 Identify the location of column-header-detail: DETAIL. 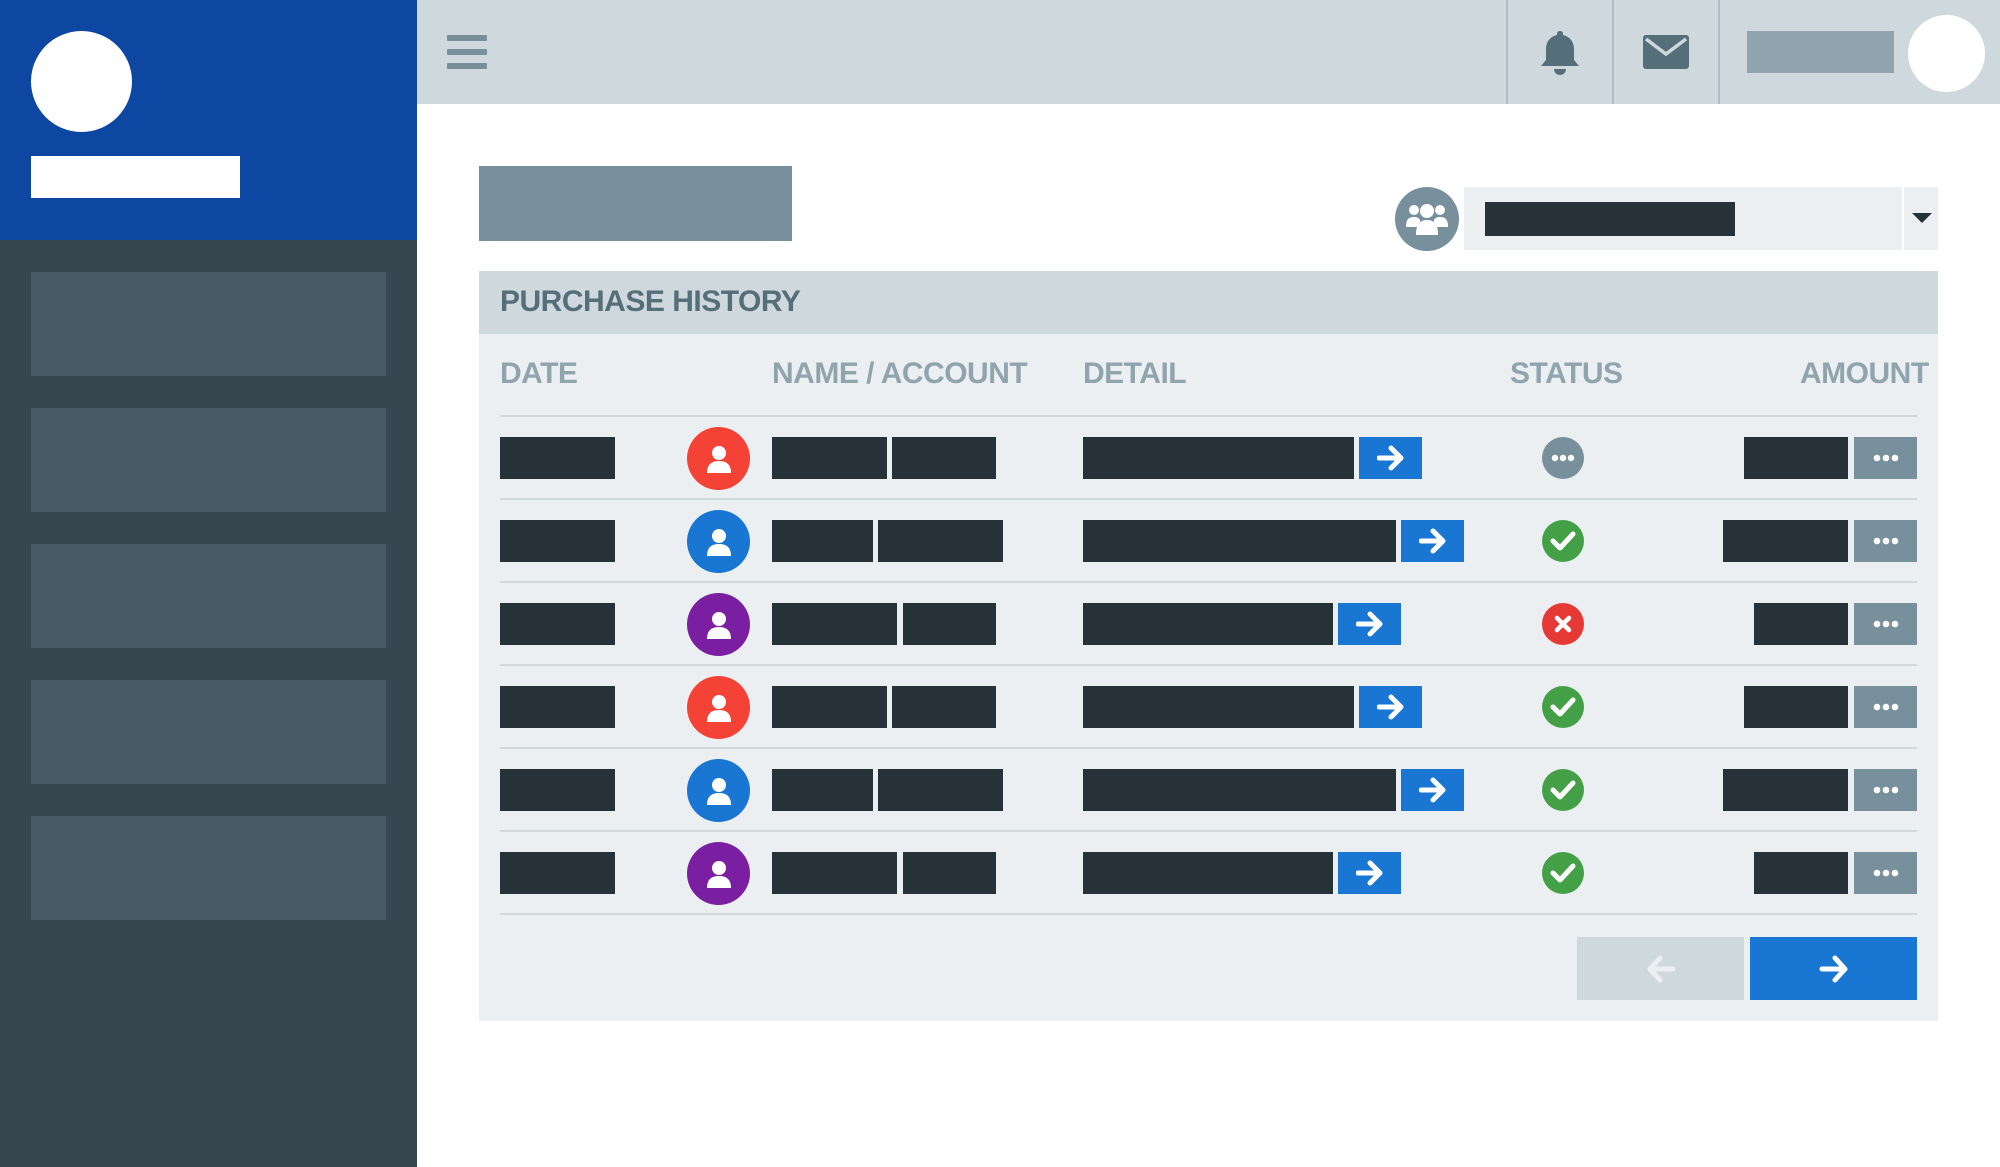
(1135, 374).